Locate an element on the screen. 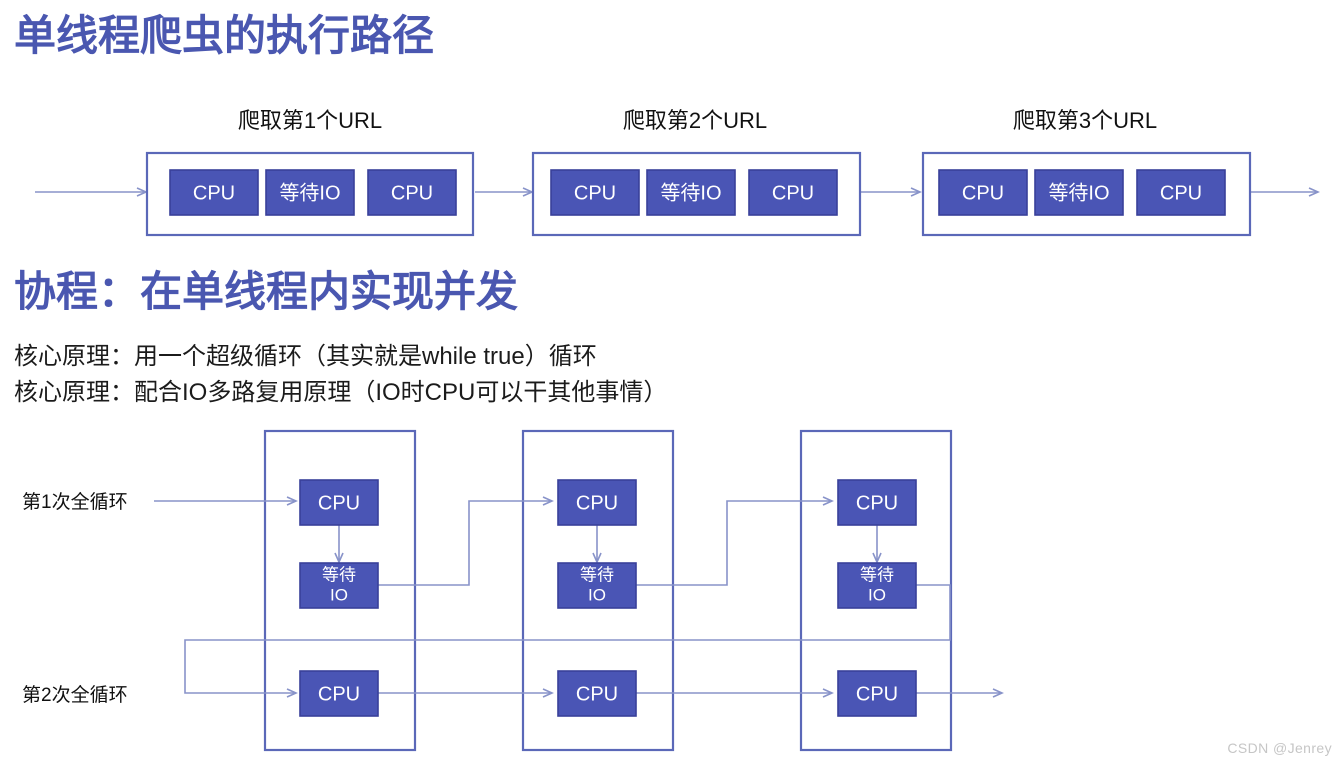  col2-wait-to-col3-cpu-connector is located at coordinates (735, 541).